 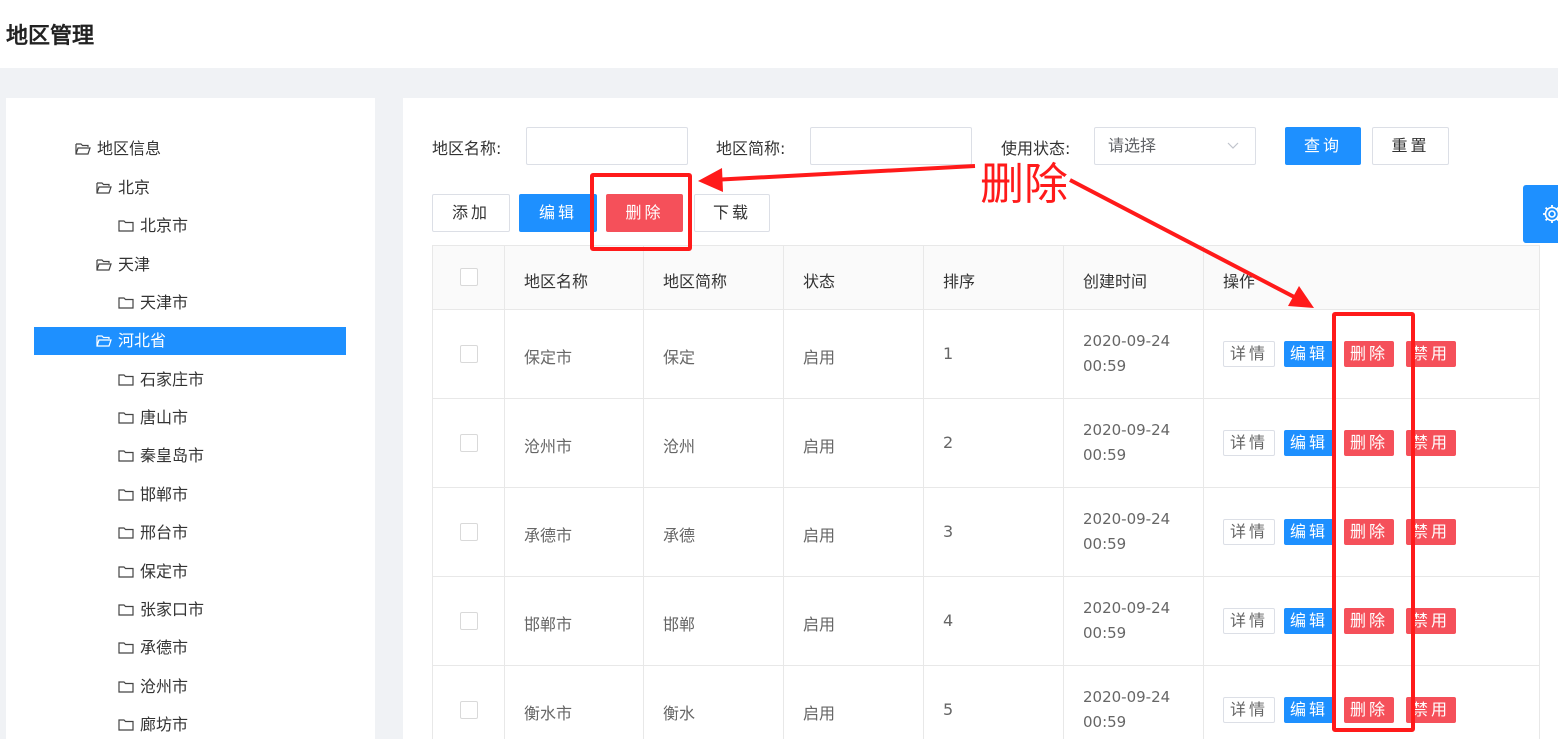 What do you see at coordinates (607, 146) in the screenshot?
I see `region-name-input` at bounding box center [607, 146].